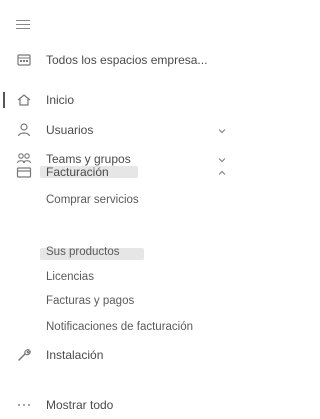 This screenshot has width=320, height=419. Describe the element at coordinates (24, 60) in the screenshot. I see `building-icon` at that location.